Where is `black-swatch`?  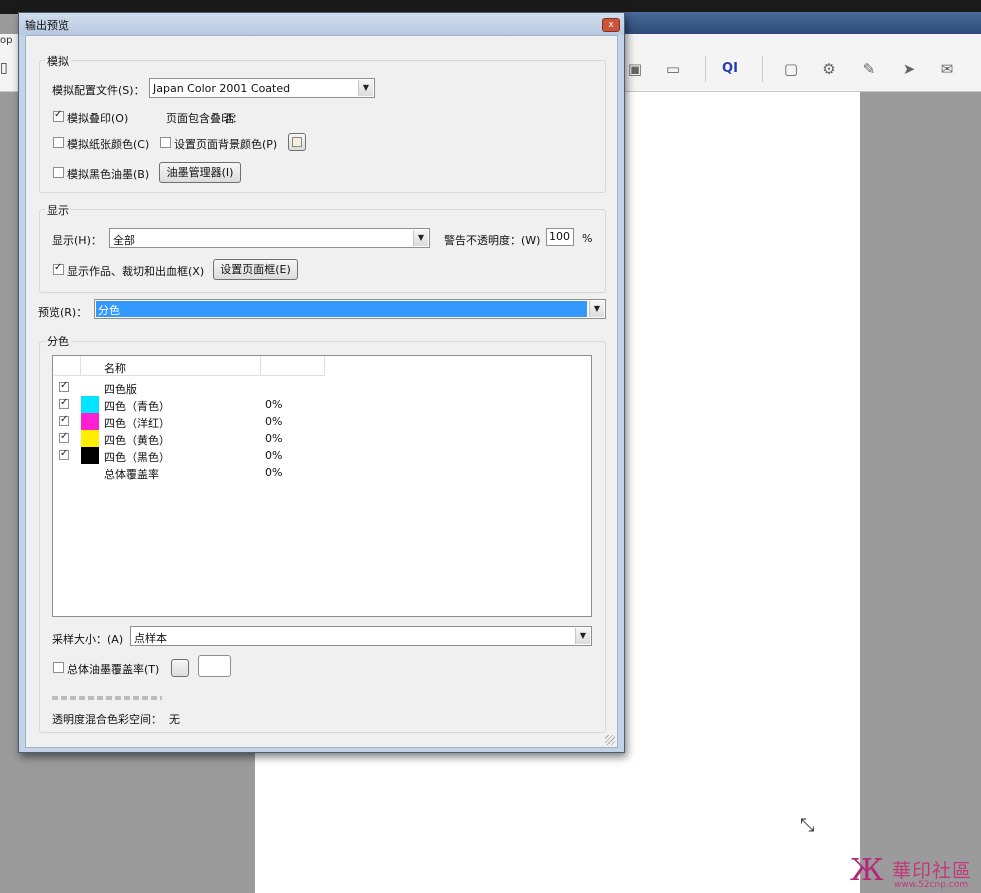
black-swatch is located at coordinates (90, 455).